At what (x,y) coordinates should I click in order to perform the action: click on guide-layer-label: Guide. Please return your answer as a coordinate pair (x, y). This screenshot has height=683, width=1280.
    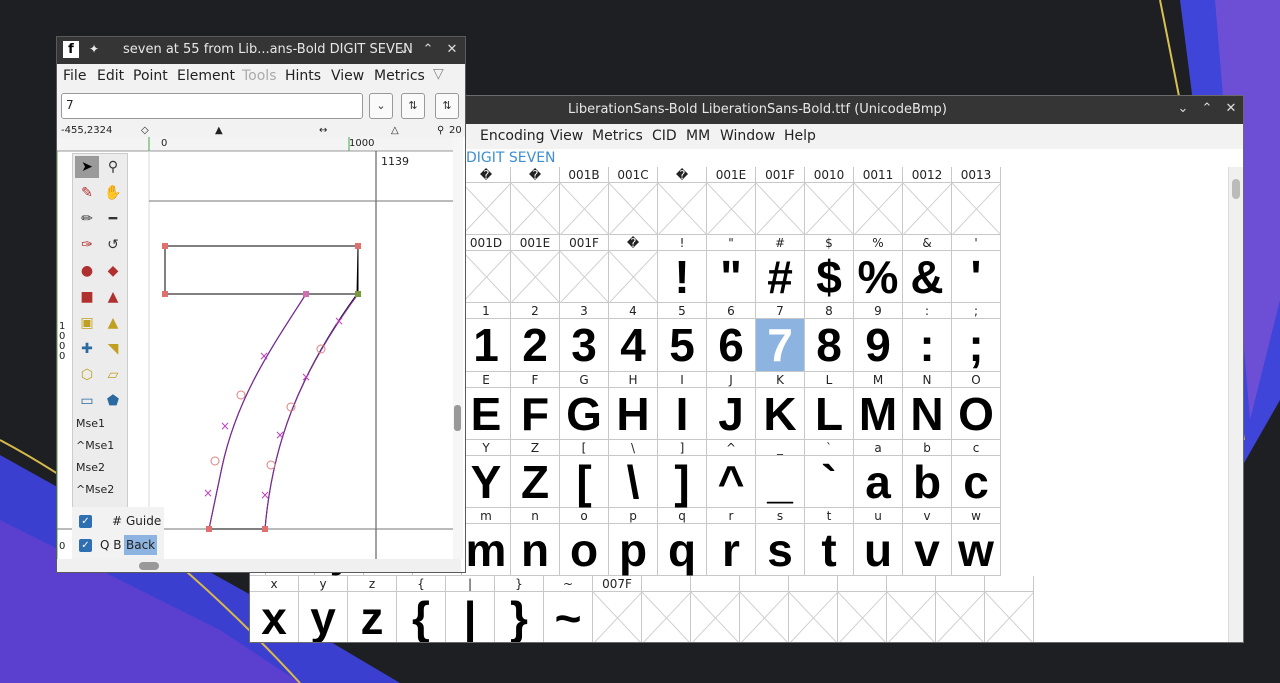
    Looking at the image, I should click on (143, 521).